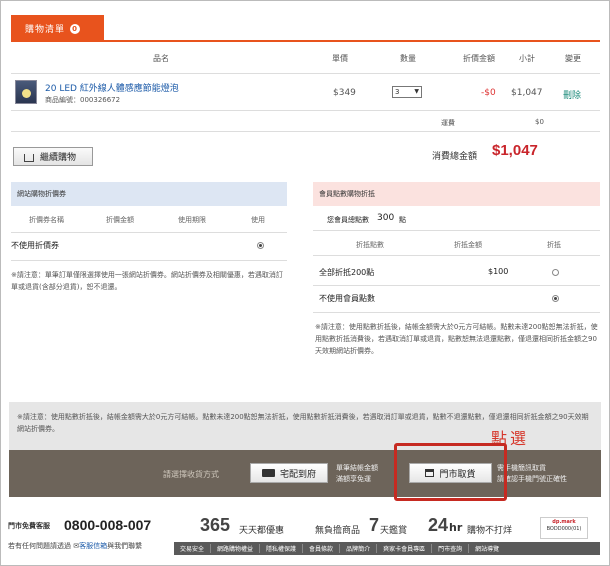  Describe the element at coordinates (468, 245) in the screenshot. I see `points-col-amount: 折抵金額` at that location.